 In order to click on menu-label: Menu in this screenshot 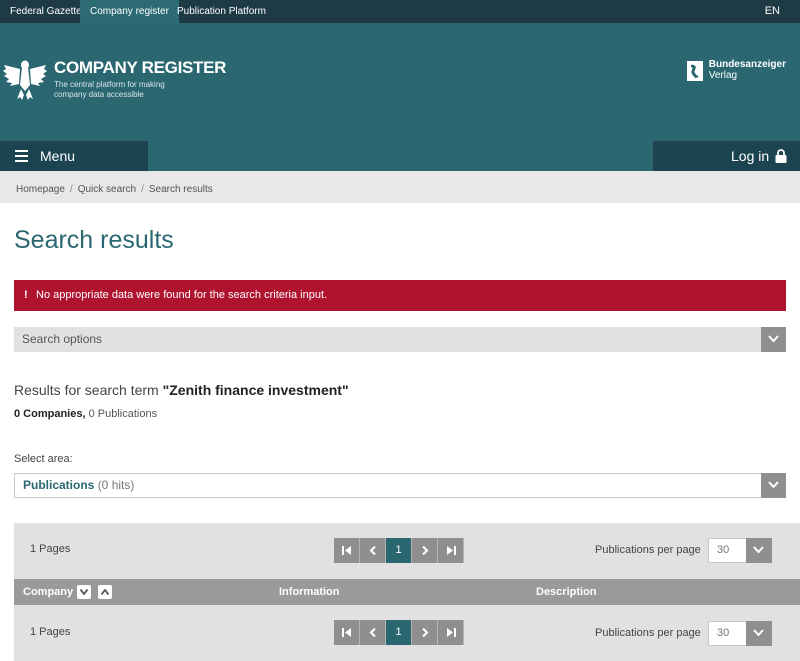, I will do `click(58, 156)`.